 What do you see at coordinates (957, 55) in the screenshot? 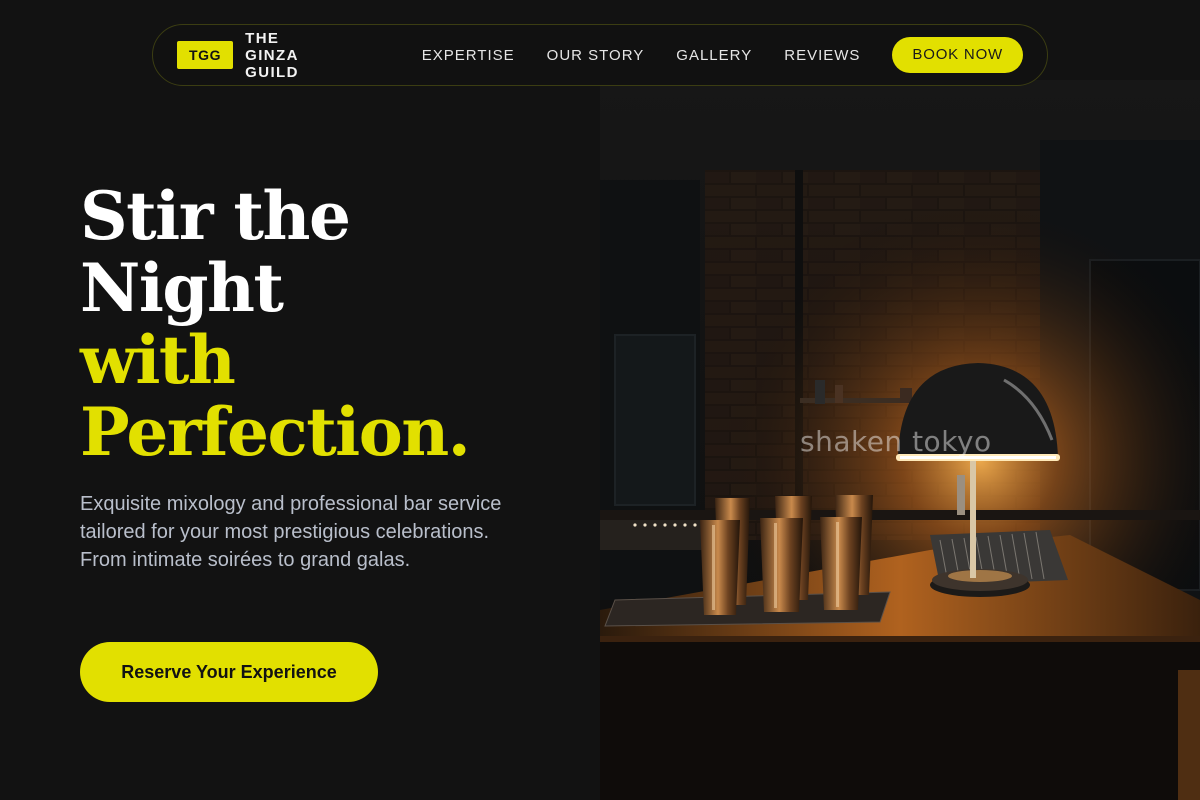
I see `book-now-button: BOOK NOW` at bounding box center [957, 55].